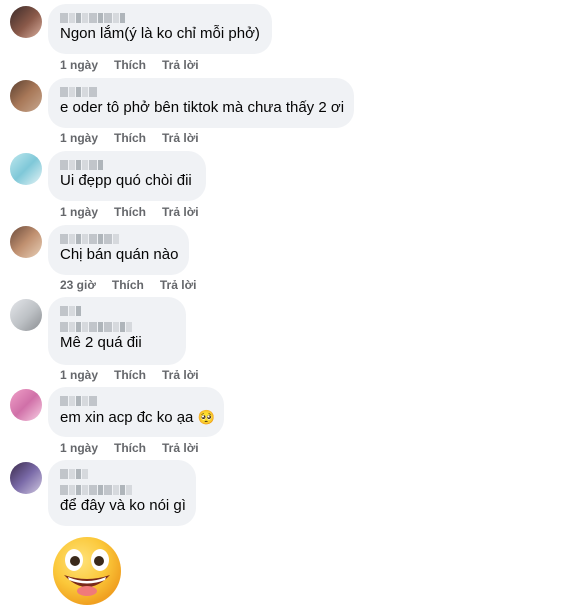 The image size is (588, 612). Describe the element at coordinates (87, 571) in the screenshot. I see `grinning-face-icon` at that location.